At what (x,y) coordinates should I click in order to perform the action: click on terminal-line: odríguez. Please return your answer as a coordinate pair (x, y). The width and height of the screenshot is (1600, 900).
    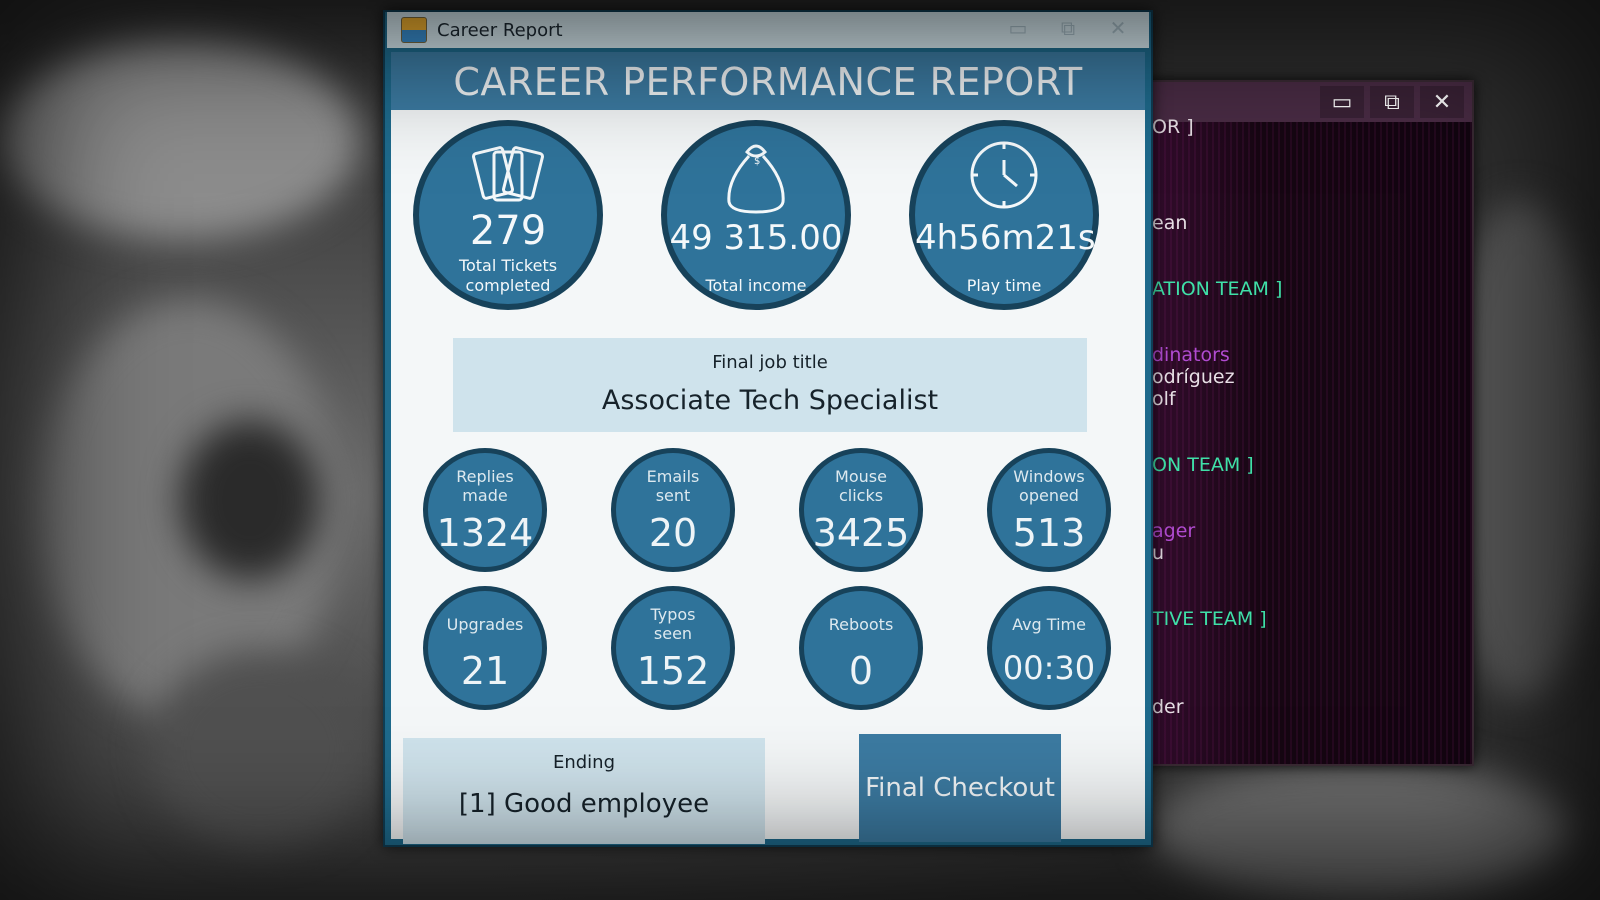
    Looking at the image, I should click on (1193, 377).